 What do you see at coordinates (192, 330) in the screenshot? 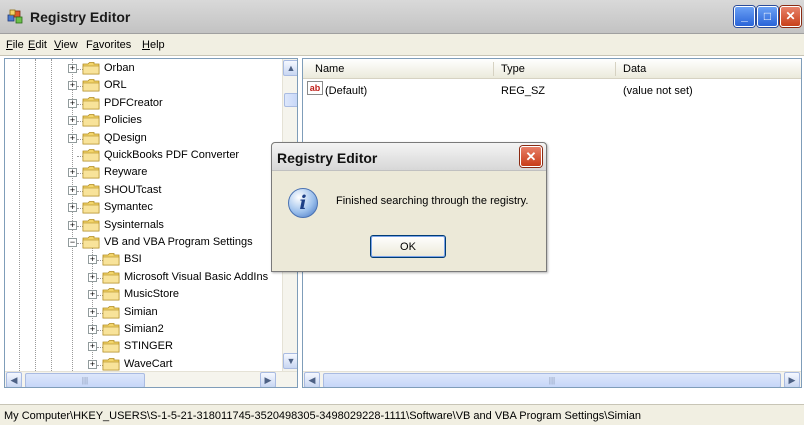
I see `tree-item: + Simian2` at bounding box center [192, 330].